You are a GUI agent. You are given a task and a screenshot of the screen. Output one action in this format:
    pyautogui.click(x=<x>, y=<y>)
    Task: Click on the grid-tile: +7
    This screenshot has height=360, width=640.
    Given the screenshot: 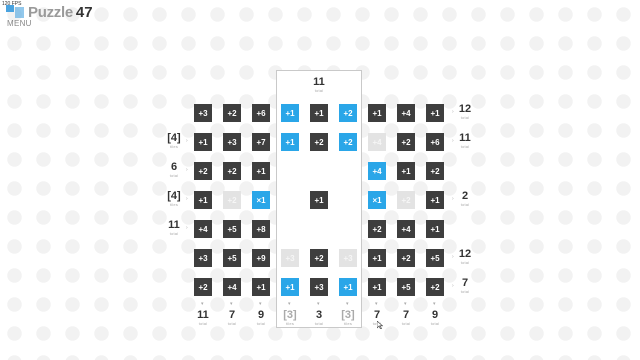 What is the action you would take?
    pyautogui.click(x=261, y=142)
    